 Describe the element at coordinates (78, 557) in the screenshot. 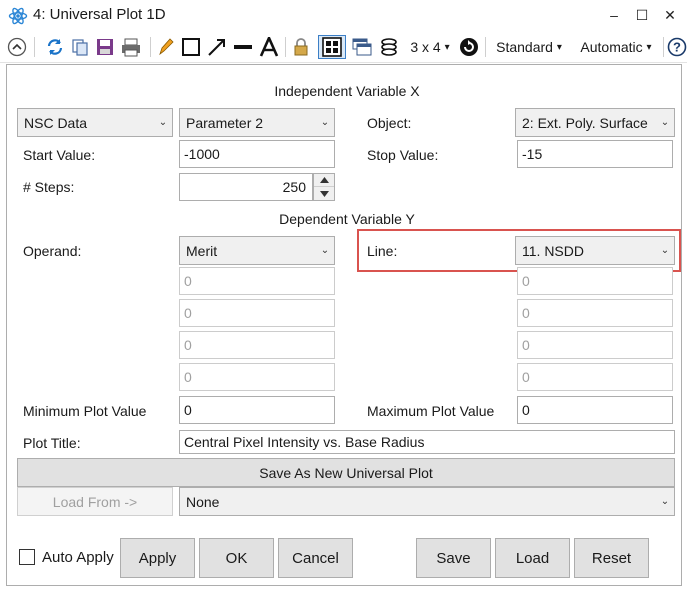

I see `auto-apply-label: Auto Apply` at that location.